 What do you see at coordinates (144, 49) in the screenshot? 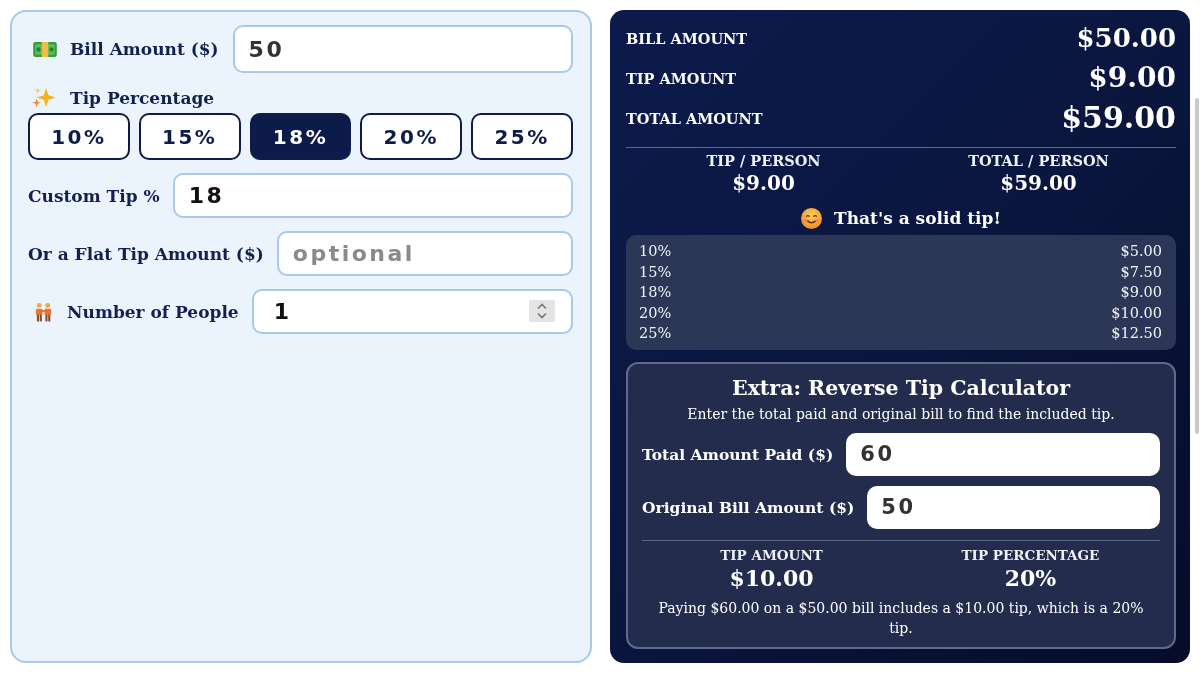
I see `bill-amount-label: Bill Amount ($)` at bounding box center [144, 49].